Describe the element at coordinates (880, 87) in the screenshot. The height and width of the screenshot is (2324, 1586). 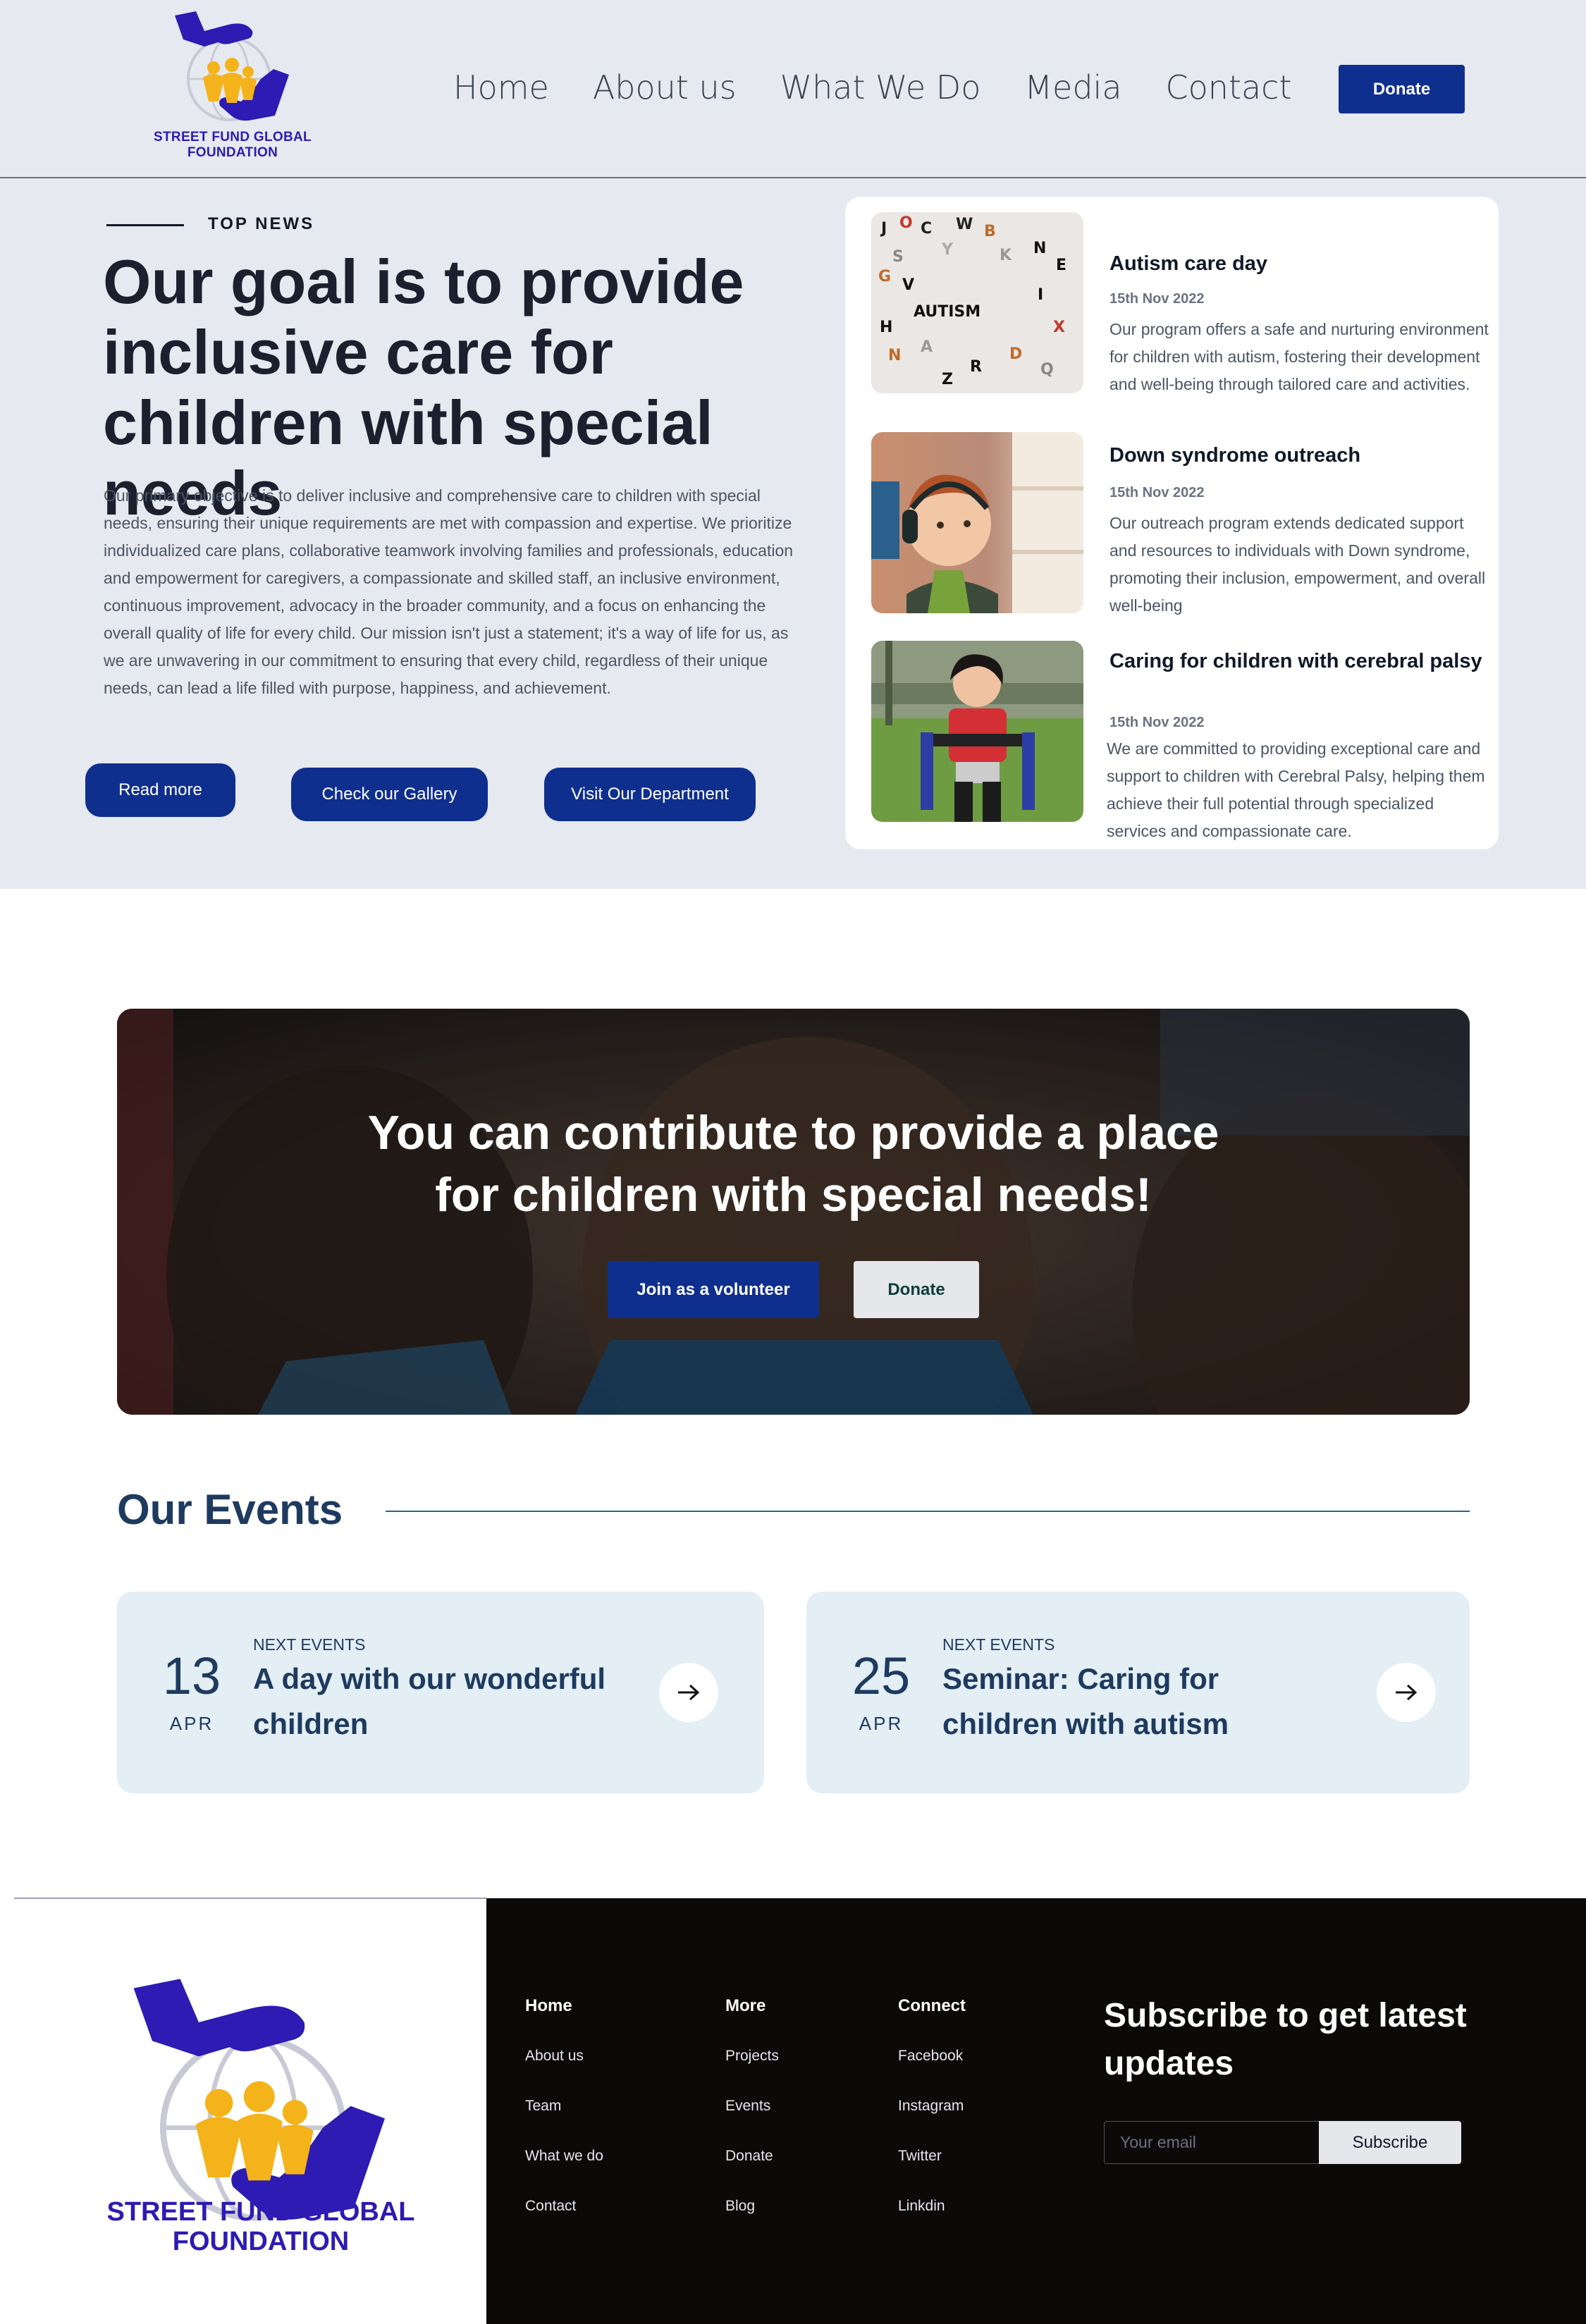
I see `nav-what-we-do: What We Do` at that location.